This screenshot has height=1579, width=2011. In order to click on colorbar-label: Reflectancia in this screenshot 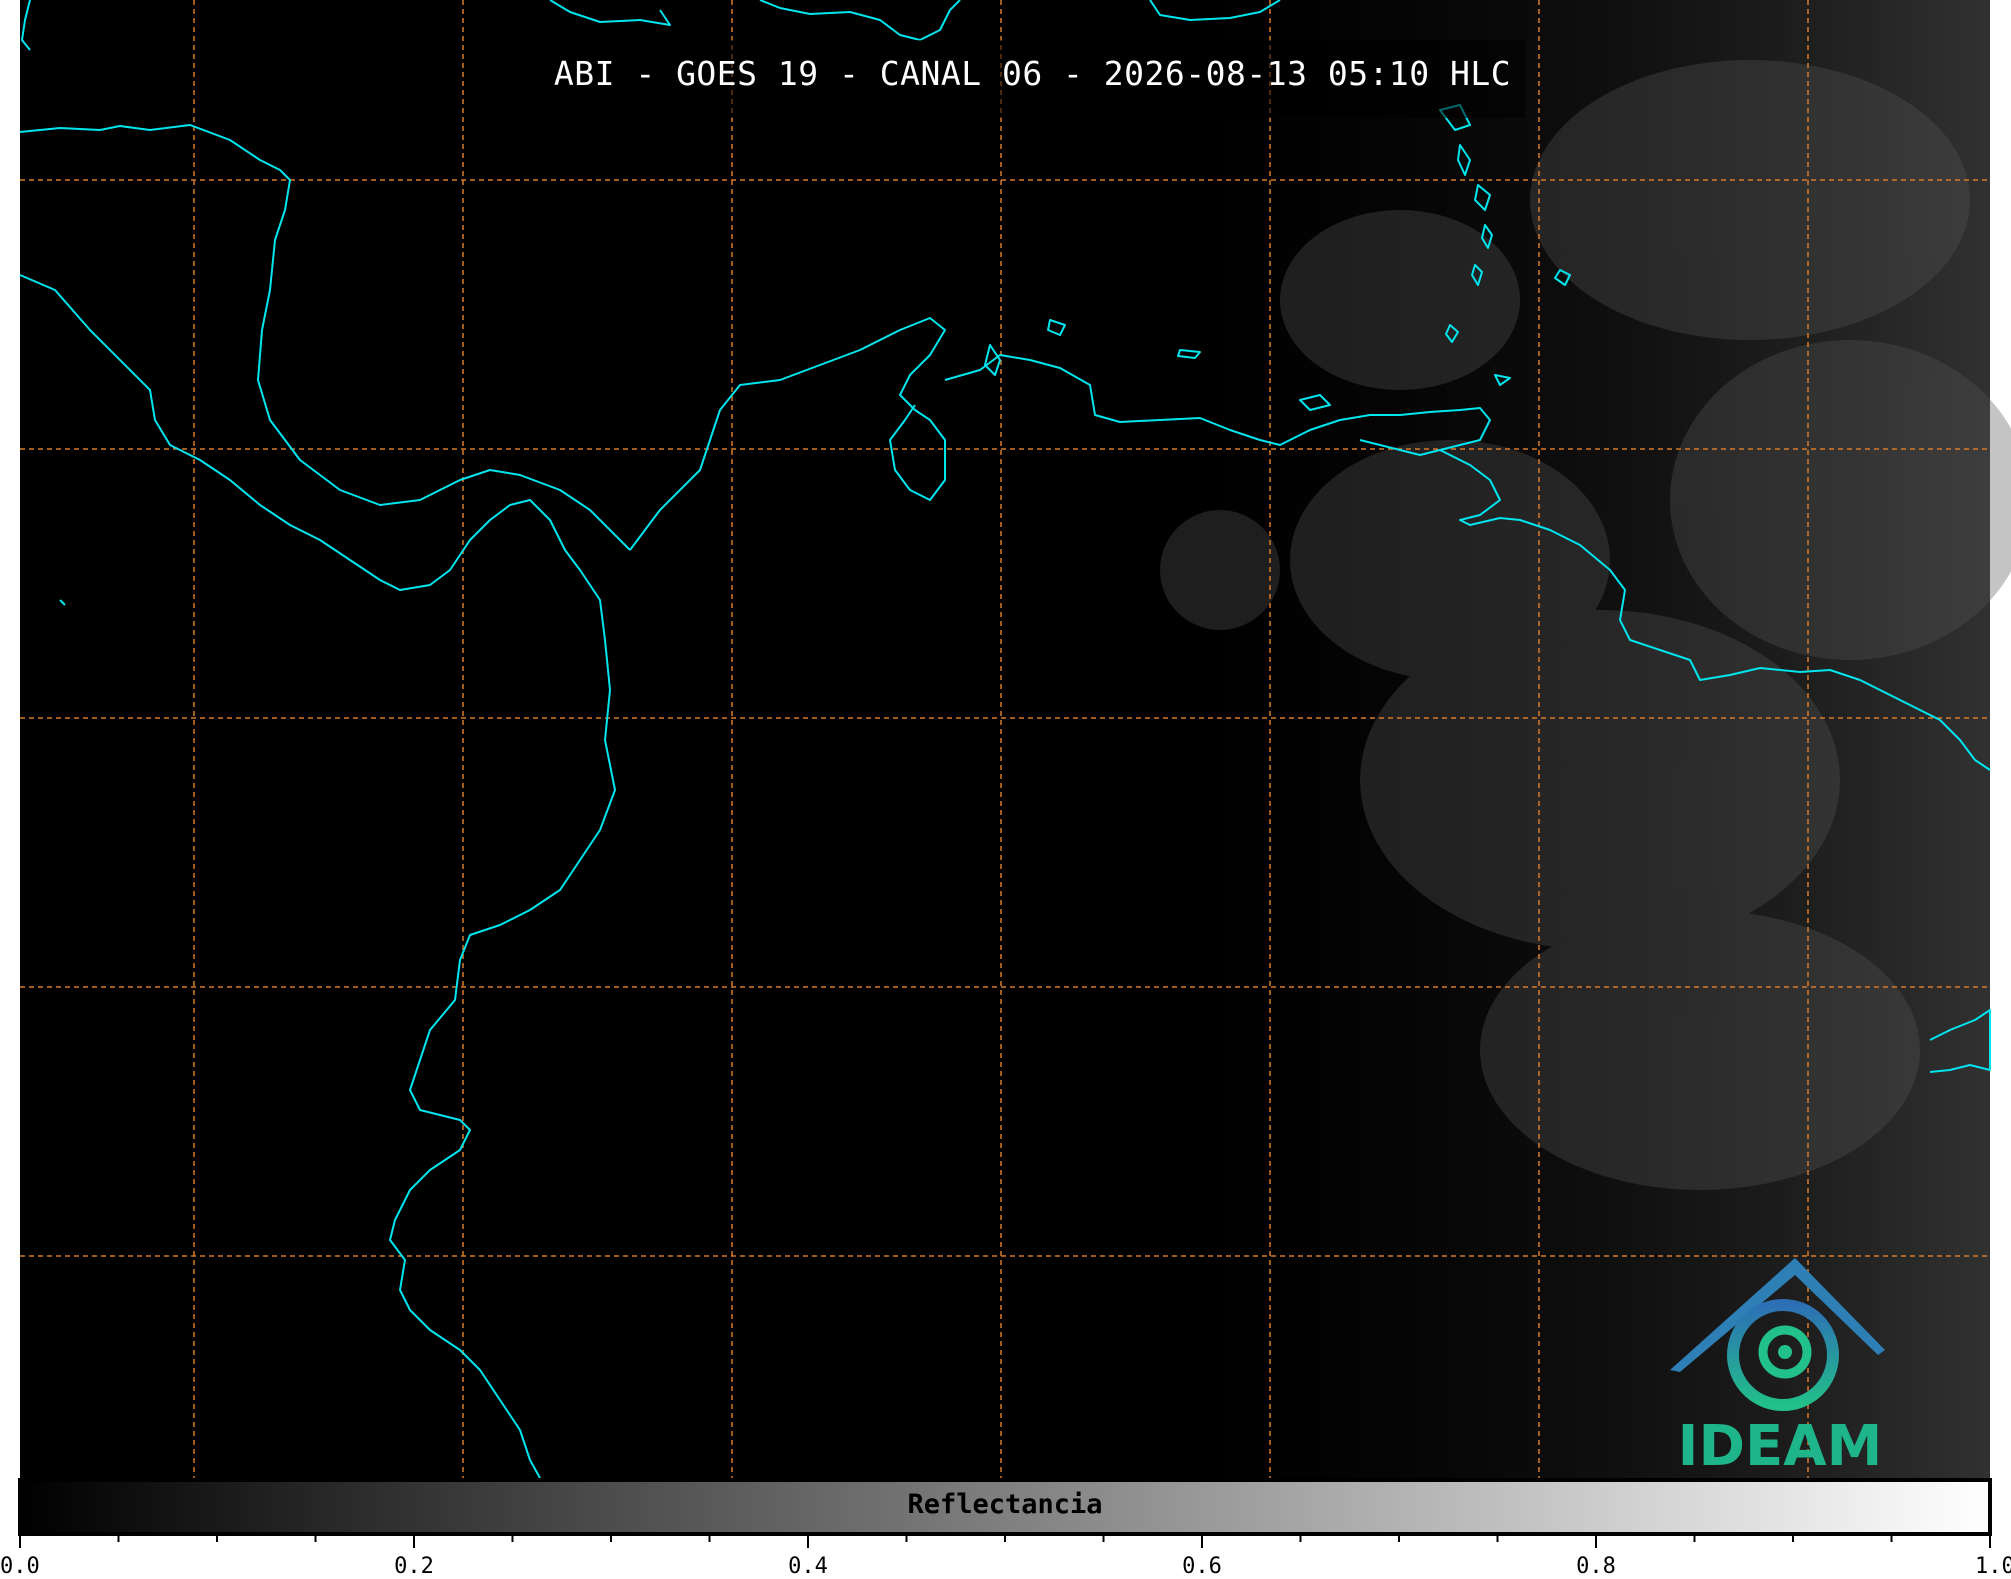, I will do `click(1005, 1504)`.